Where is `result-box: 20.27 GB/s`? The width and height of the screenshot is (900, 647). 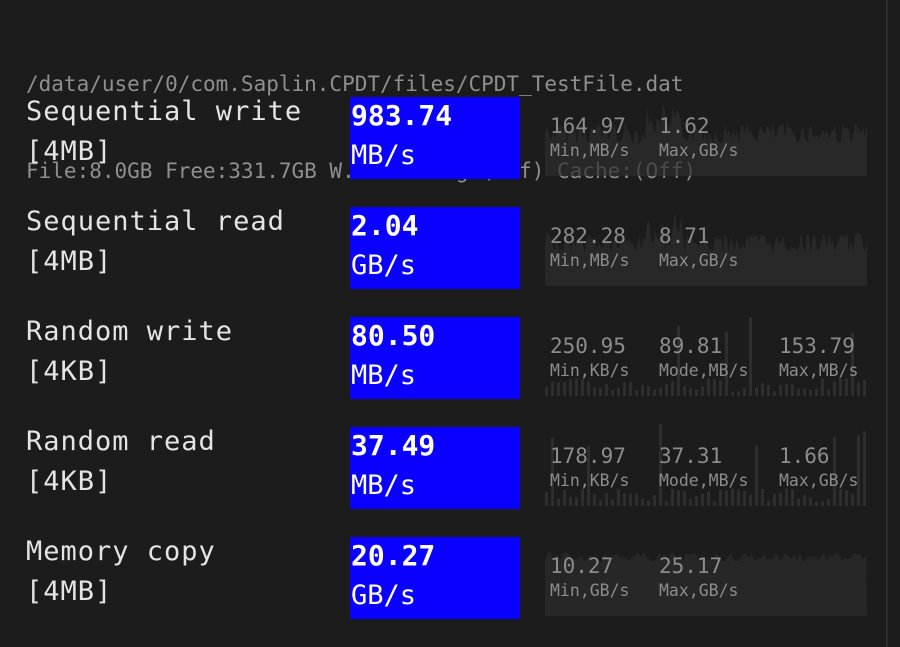 result-box: 20.27 GB/s is located at coordinates (435, 578).